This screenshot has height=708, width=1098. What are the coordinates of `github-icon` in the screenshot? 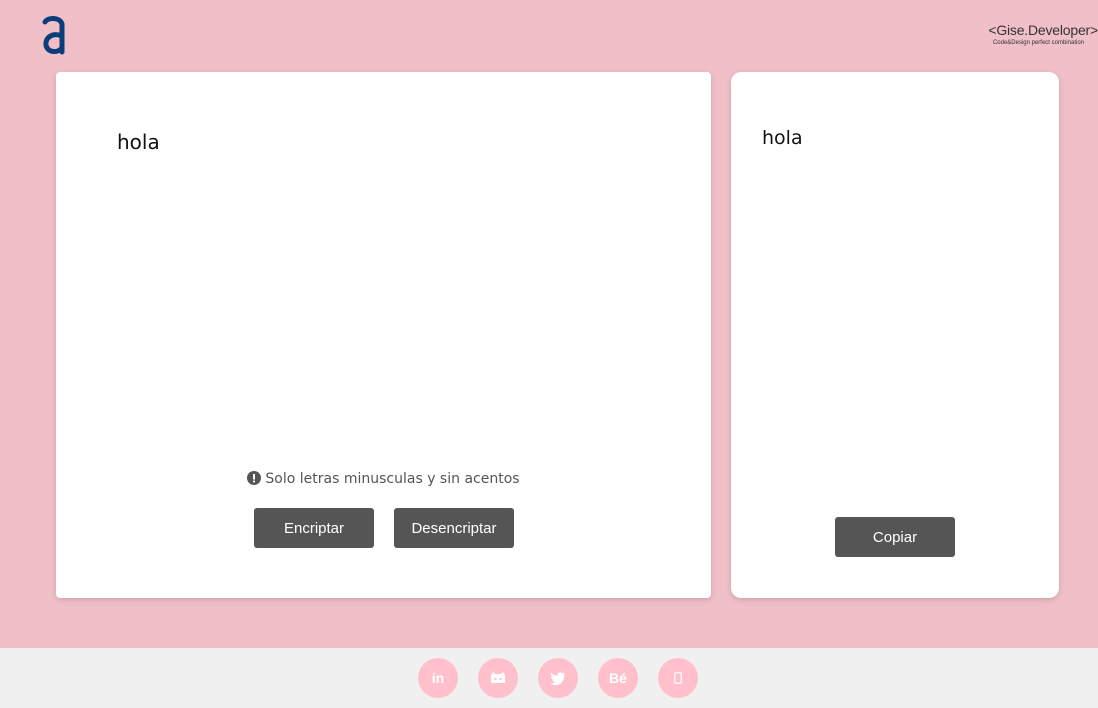 It's located at (498, 678).